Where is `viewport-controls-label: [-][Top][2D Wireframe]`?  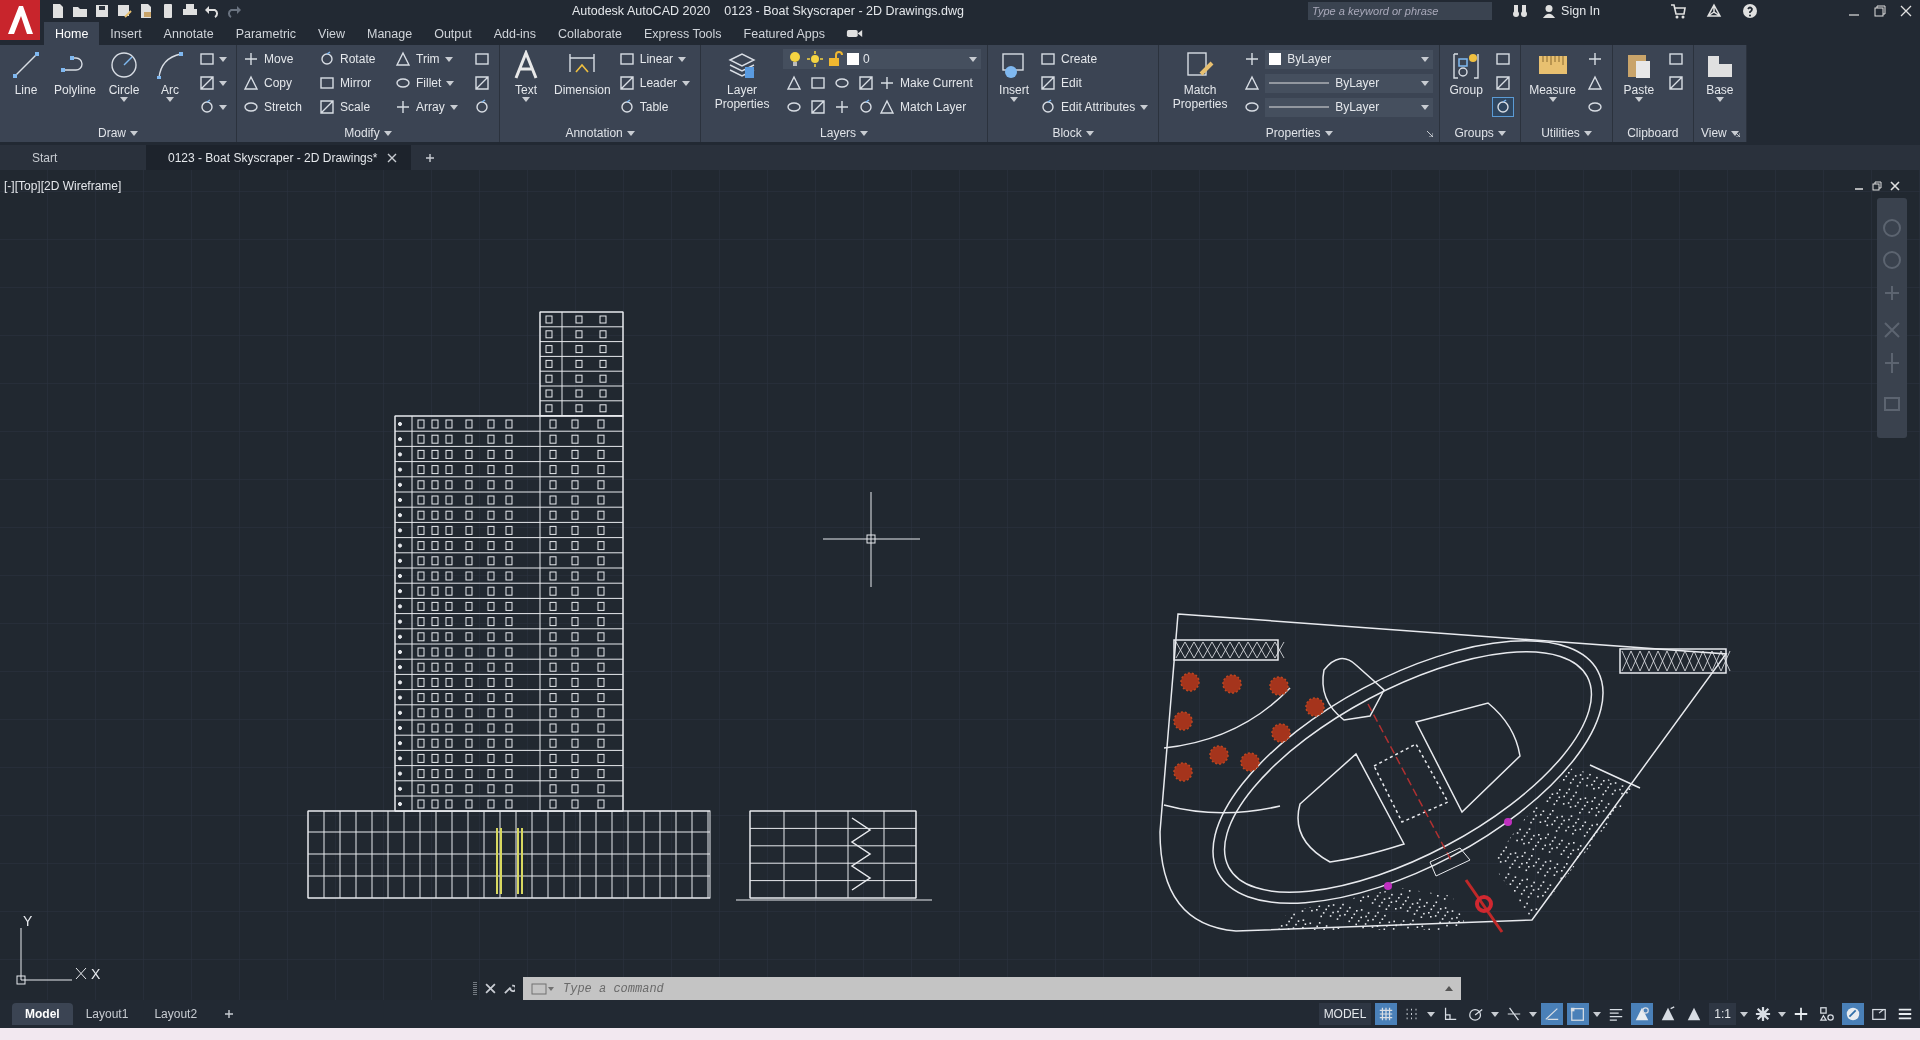
viewport-controls-label: [-][Top][2D Wireframe] is located at coordinates (63, 186).